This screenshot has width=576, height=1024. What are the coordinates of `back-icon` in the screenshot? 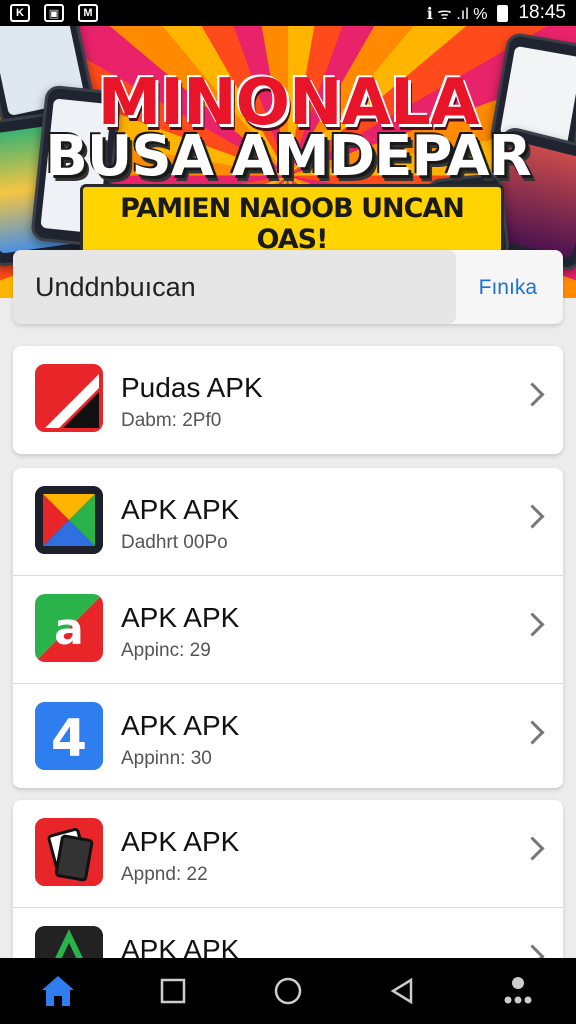 It's located at (403, 991).